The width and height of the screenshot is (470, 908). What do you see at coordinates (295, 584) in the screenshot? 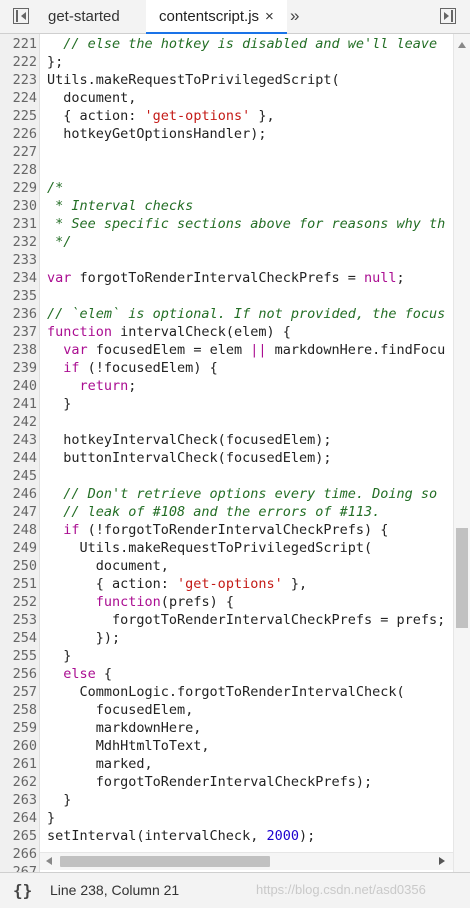
I see `code-token: },` at bounding box center [295, 584].